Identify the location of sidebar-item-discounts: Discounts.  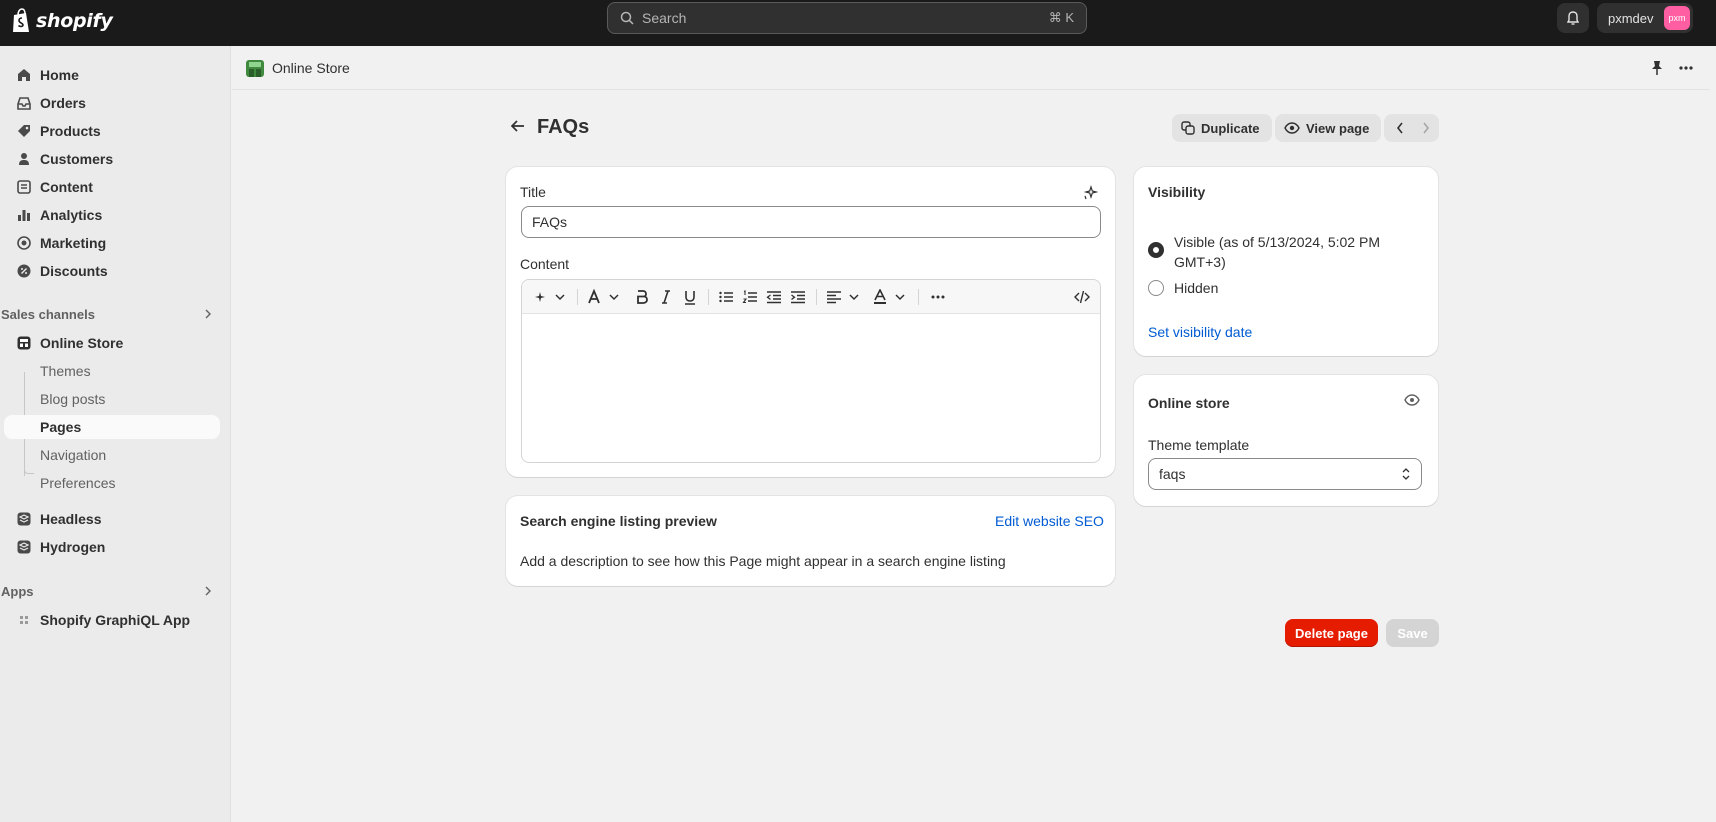
(112, 271).